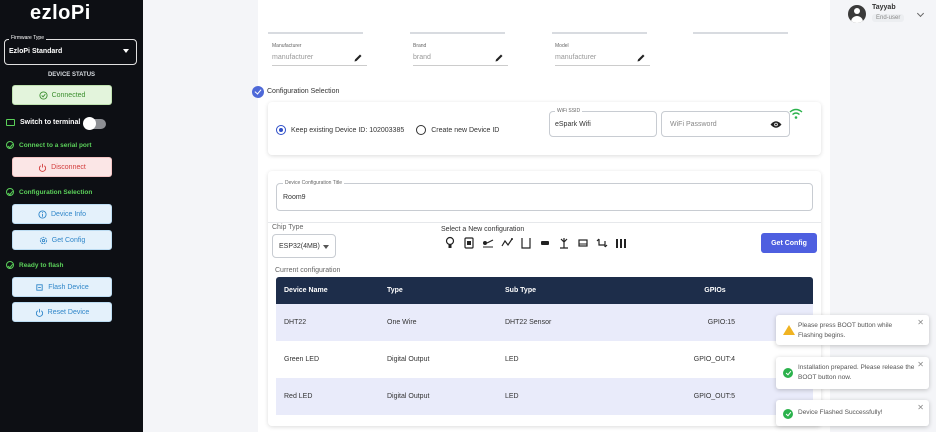  What do you see at coordinates (545, 243) in the screenshot?
I see `button-icon` at bounding box center [545, 243].